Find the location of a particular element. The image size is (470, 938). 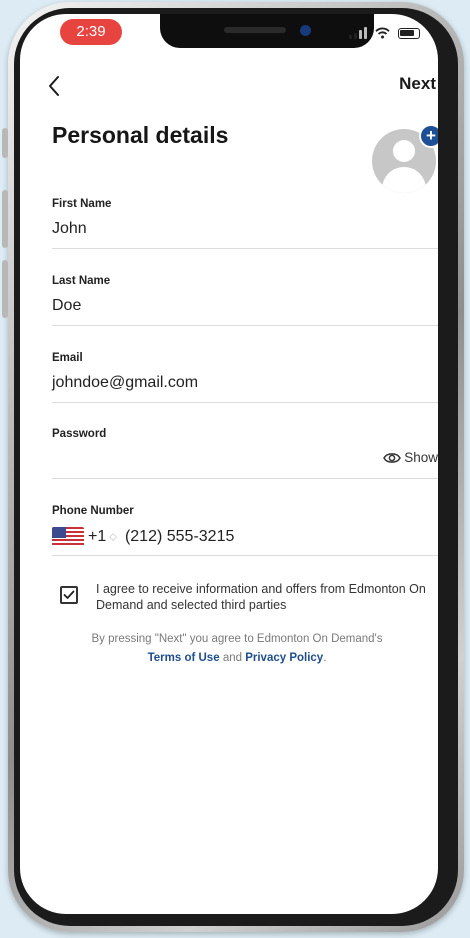

page-title: Personal details is located at coordinates (140, 135).